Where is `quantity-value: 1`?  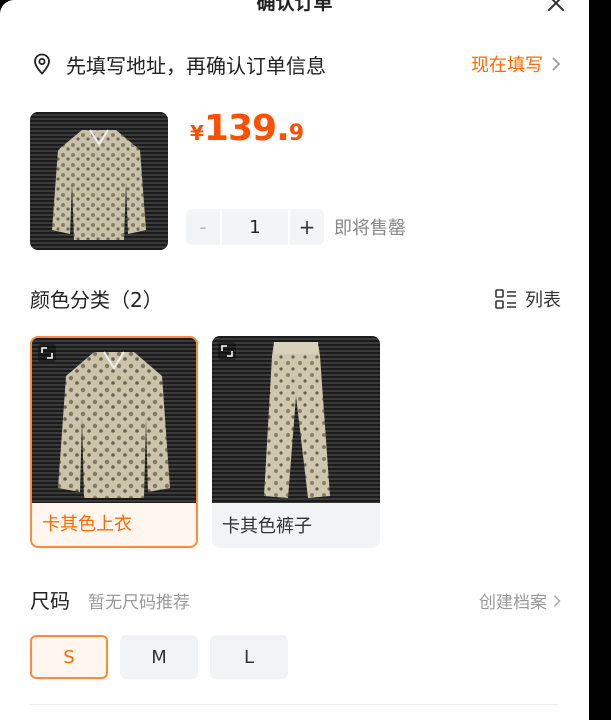 quantity-value: 1 is located at coordinates (255, 227).